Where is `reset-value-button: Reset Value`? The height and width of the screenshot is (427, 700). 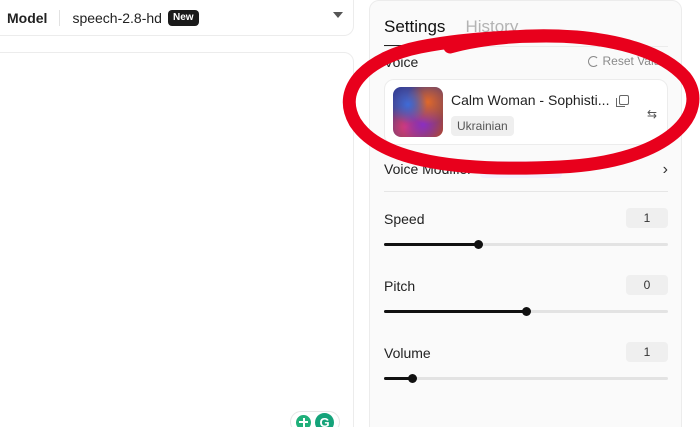 reset-value-button: Reset Value is located at coordinates (627, 61).